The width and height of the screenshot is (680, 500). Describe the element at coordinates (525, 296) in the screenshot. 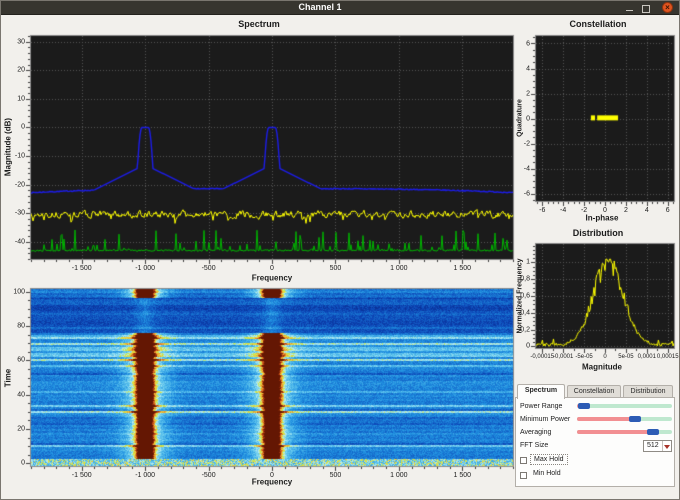

I see `distribution-tick-label: 0,6` at that location.